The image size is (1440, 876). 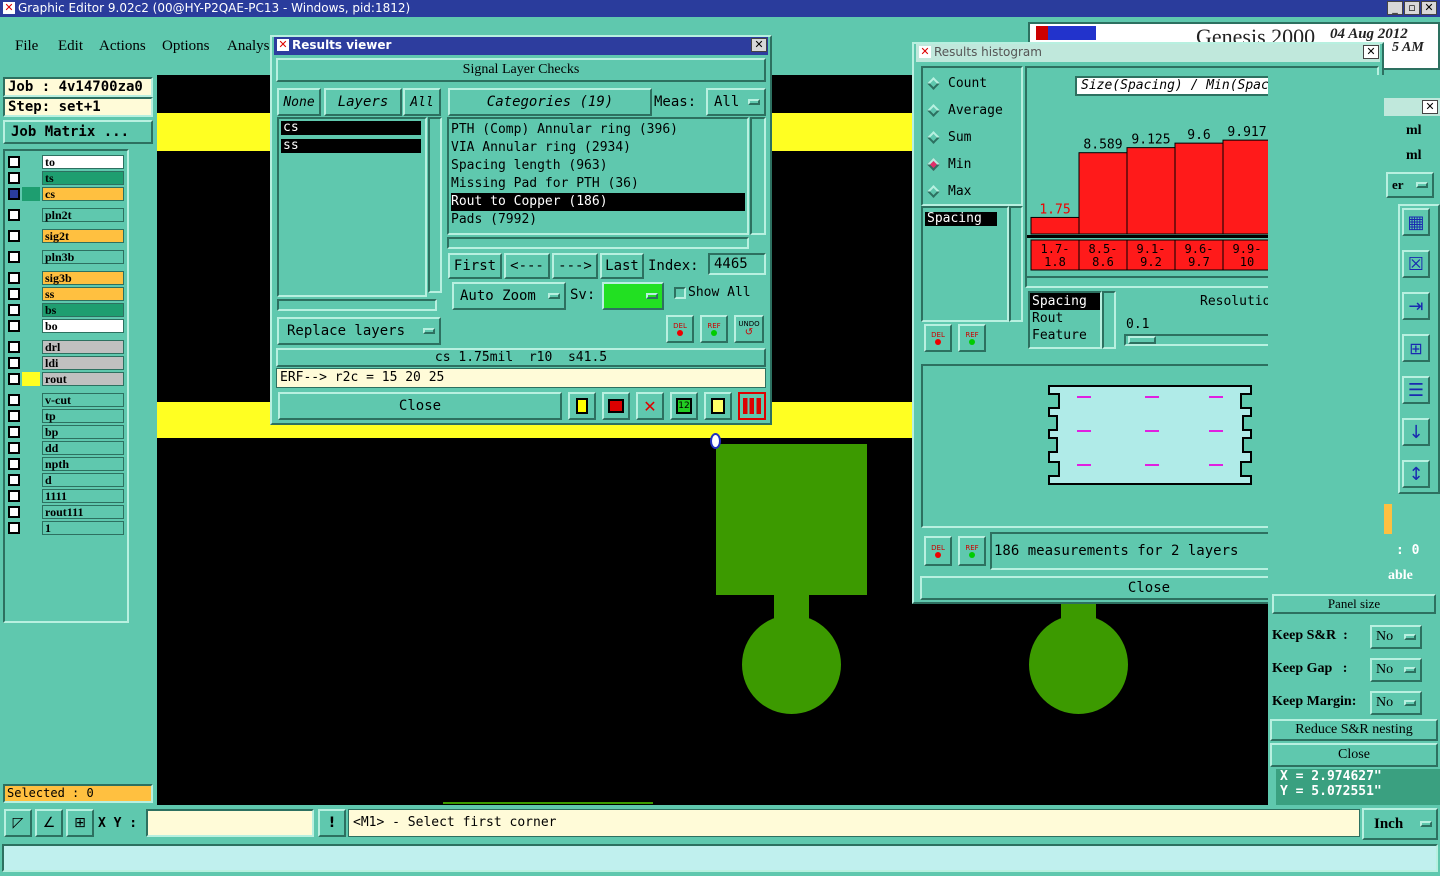 What do you see at coordinates (949, 137) in the screenshot?
I see `option-sum: Sum` at bounding box center [949, 137].